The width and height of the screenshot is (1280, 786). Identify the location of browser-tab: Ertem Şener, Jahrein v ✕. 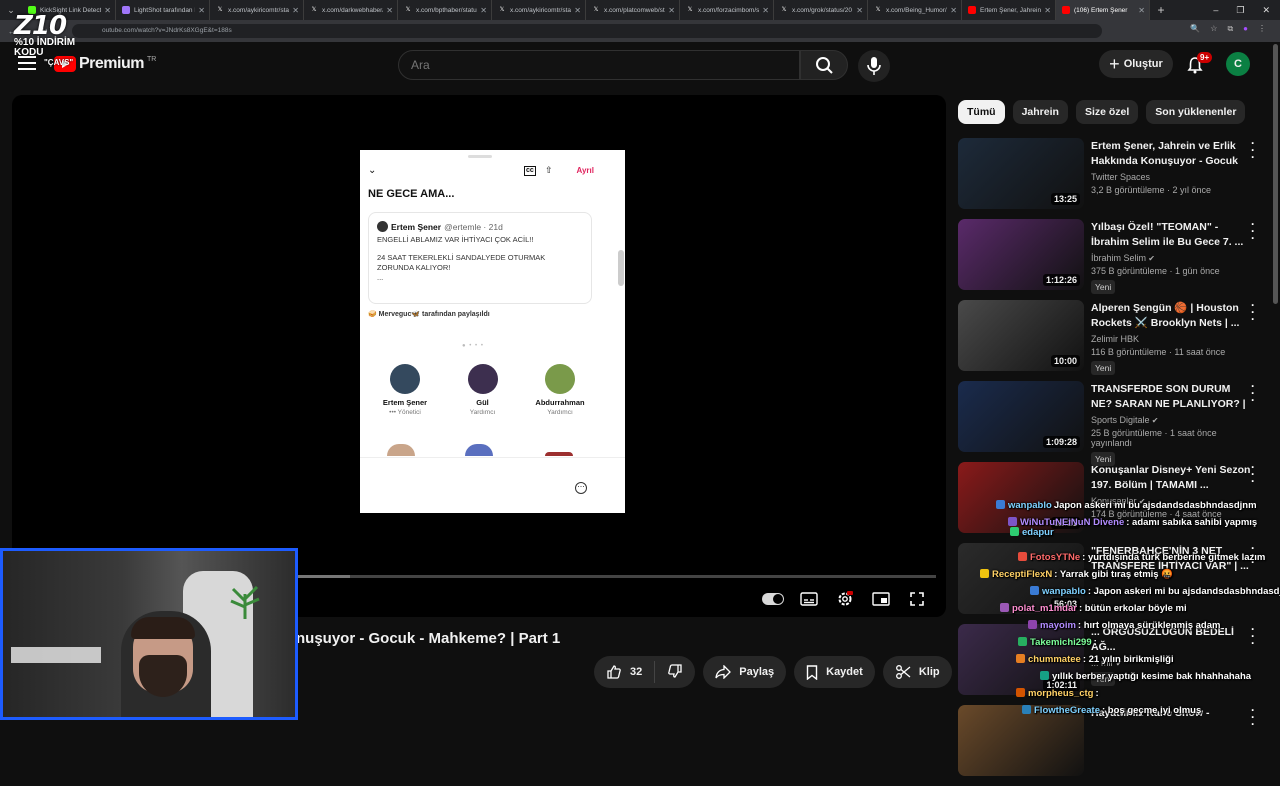
(1009, 10).